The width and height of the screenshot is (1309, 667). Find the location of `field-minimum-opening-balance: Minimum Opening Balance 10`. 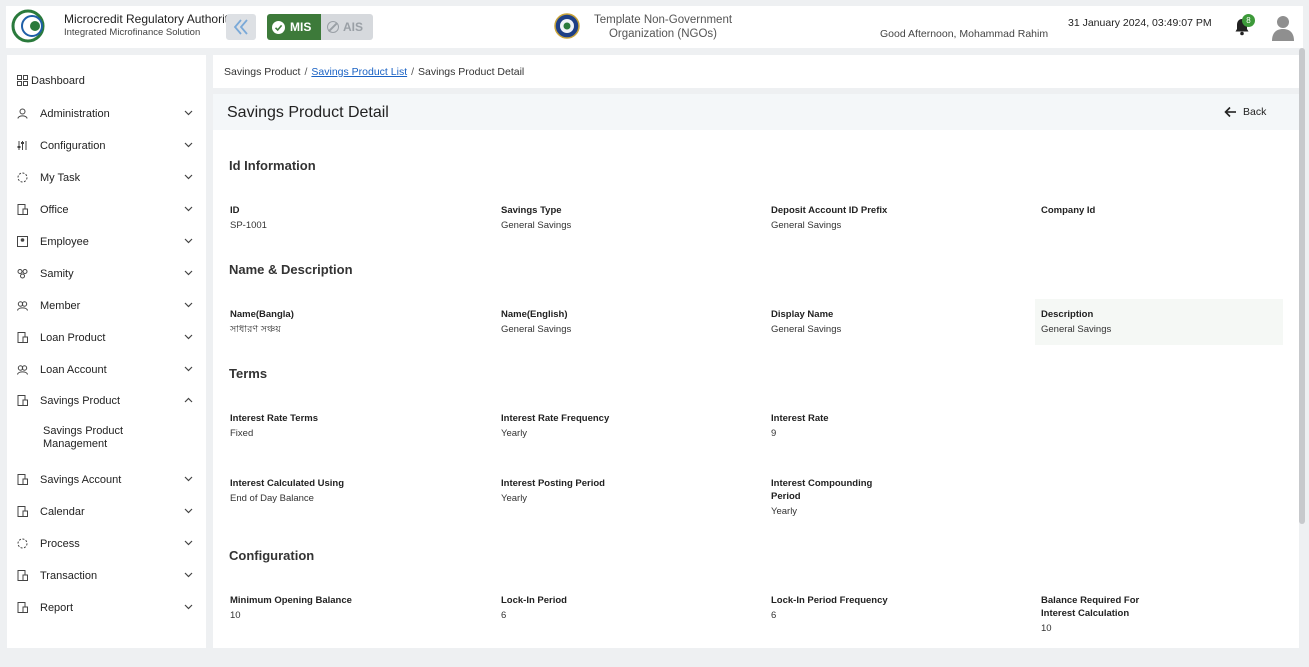

field-minimum-opening-balance: Minimum Opening Balance 10 is located at coordinates (291, 608).